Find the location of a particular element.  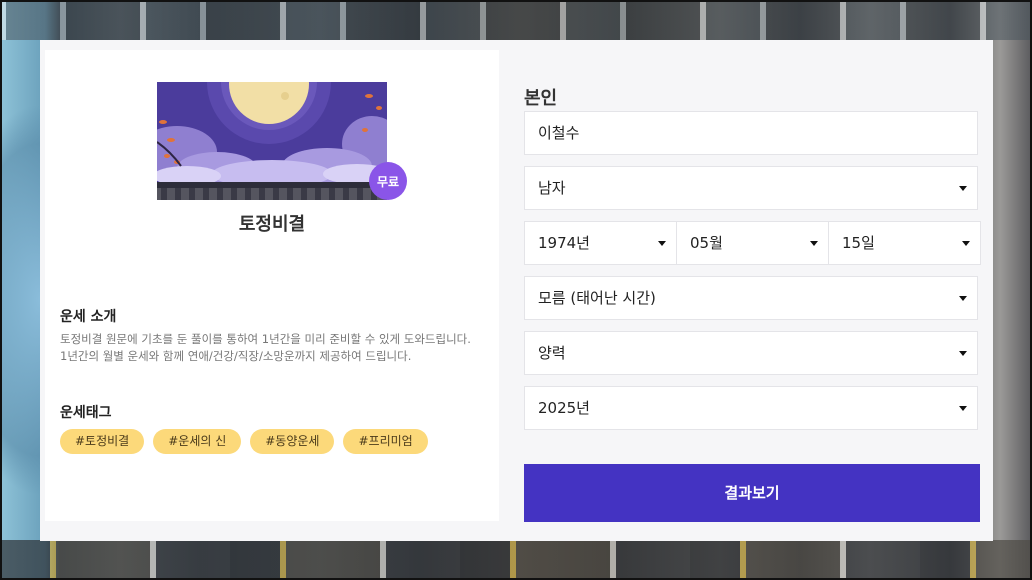

birth-time-select: 모름 (태어난 시간) is located at coordinates (751, 298).